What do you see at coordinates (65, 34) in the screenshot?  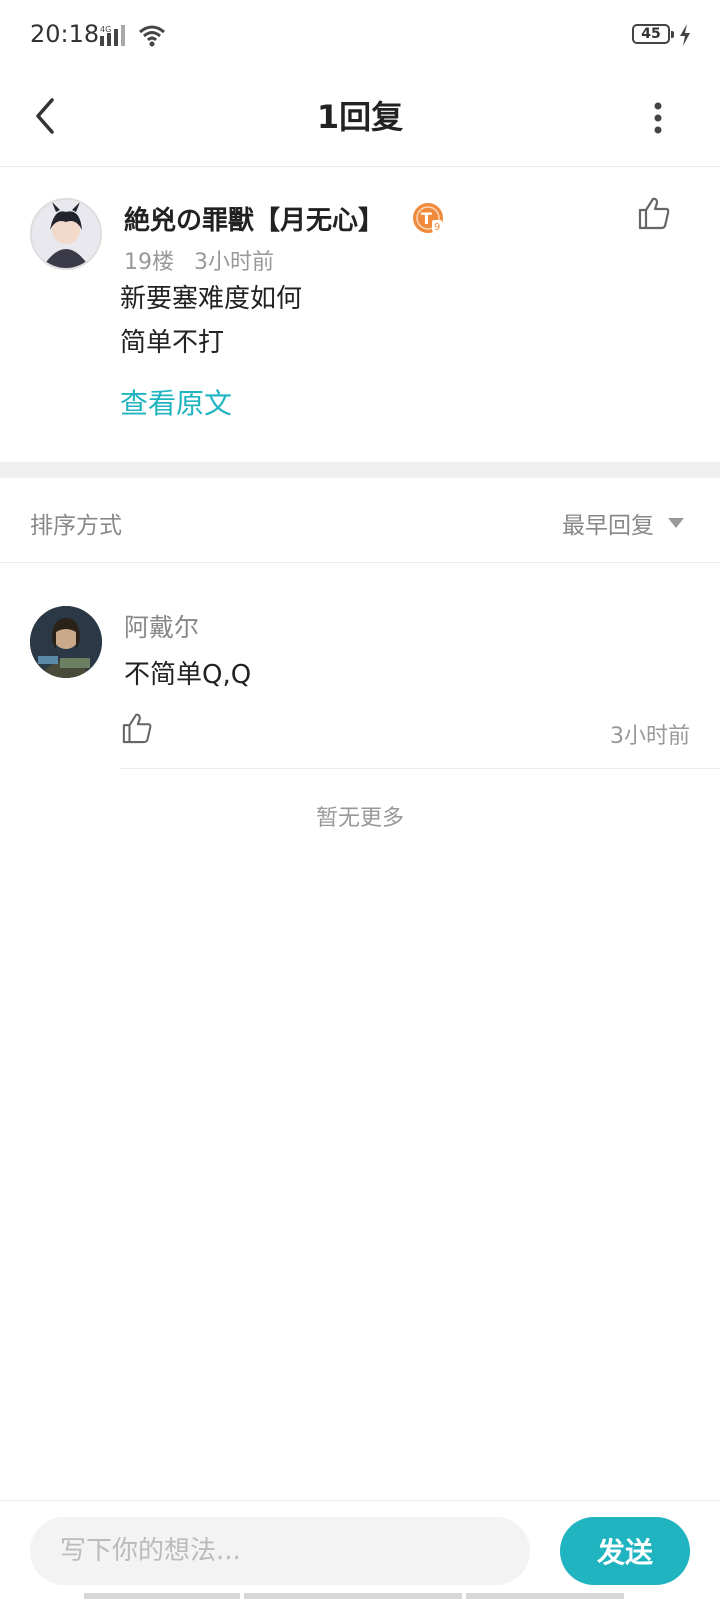 I see `status-time: 20:18` at bounding box center [65, 34].